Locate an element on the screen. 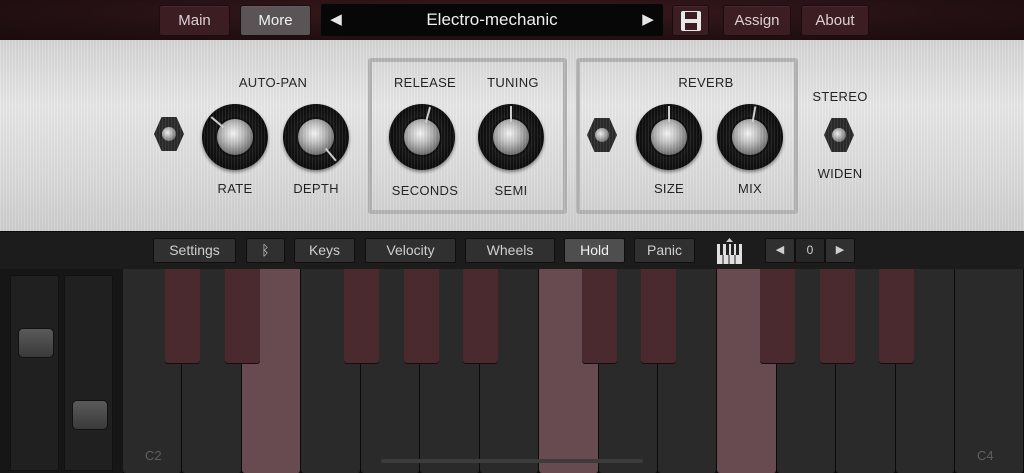 This screenshot has width=1024, height=473. release-knob is located at coordinates (422, 137).